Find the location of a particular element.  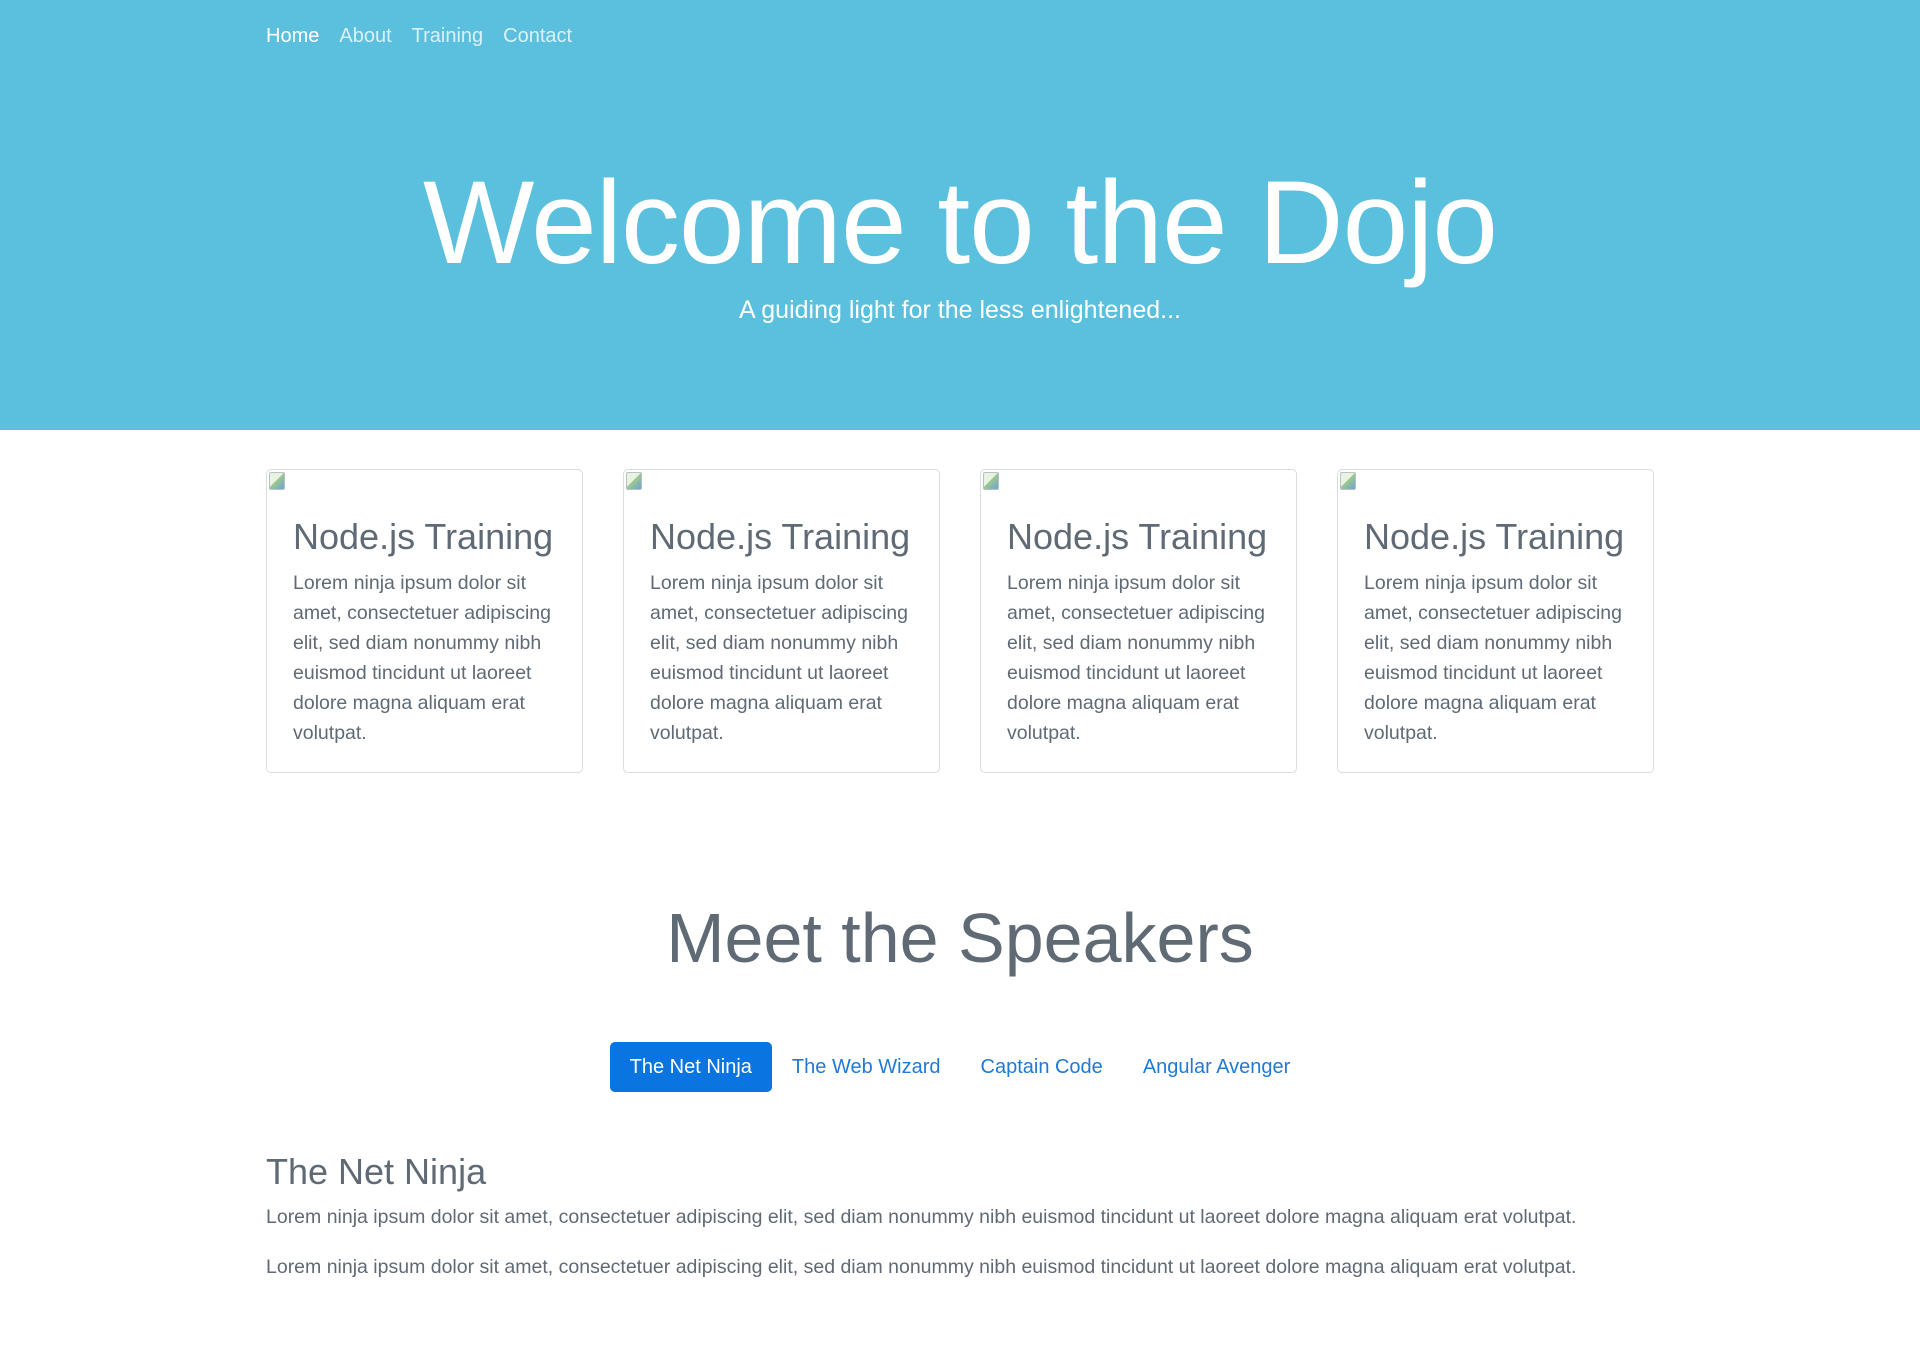

nav-item-contact: Contact is located at coordinates (537, 36).